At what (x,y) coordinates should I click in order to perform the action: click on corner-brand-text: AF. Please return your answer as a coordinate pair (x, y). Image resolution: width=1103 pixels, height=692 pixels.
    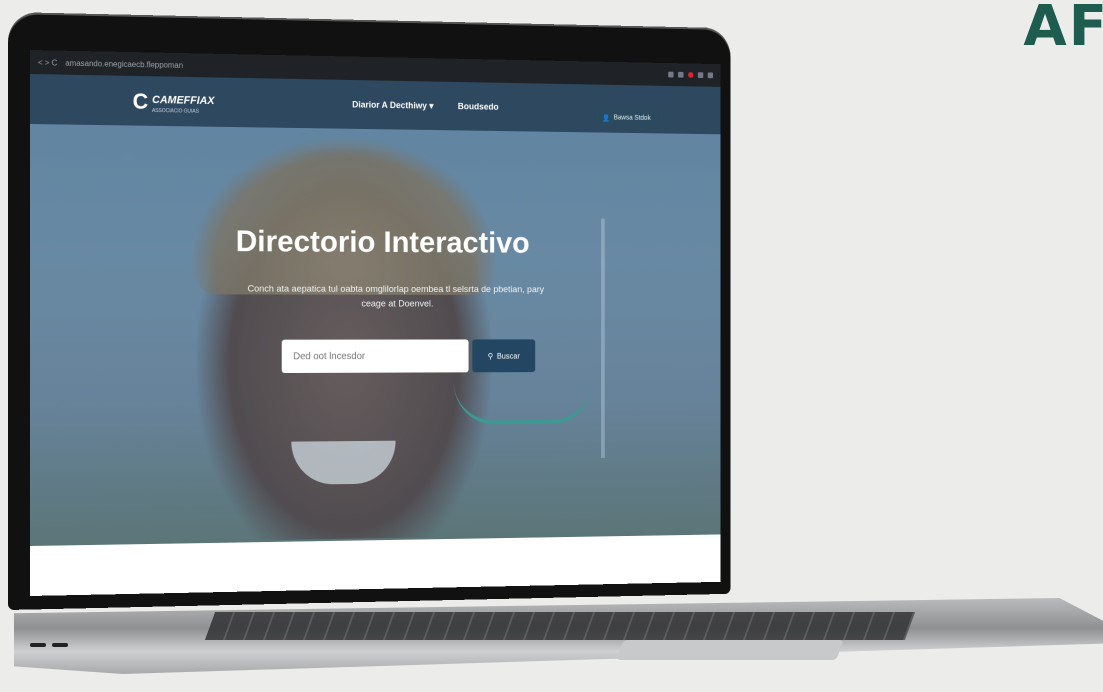
    Looking at the image, I should click on (1063, 29).